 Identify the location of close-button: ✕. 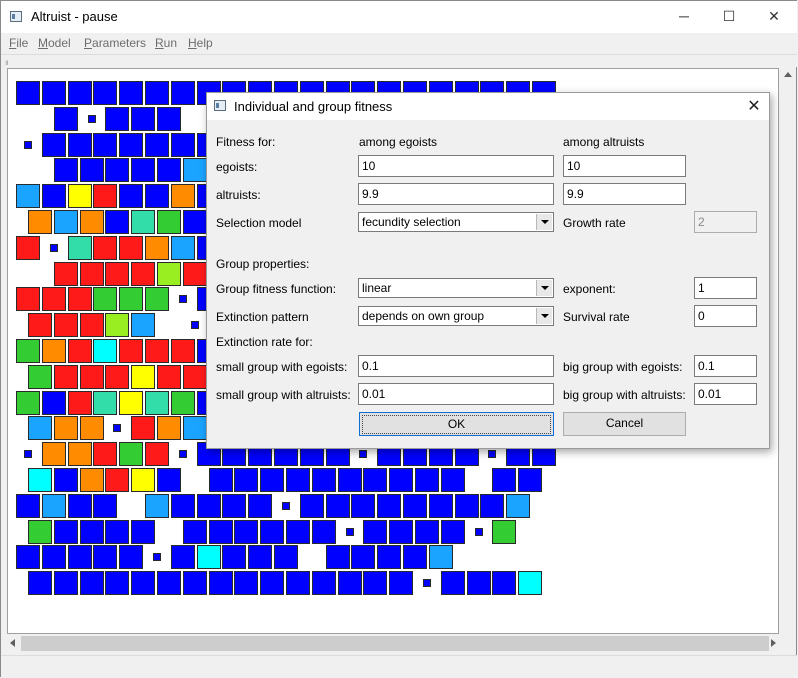
(774, 17).